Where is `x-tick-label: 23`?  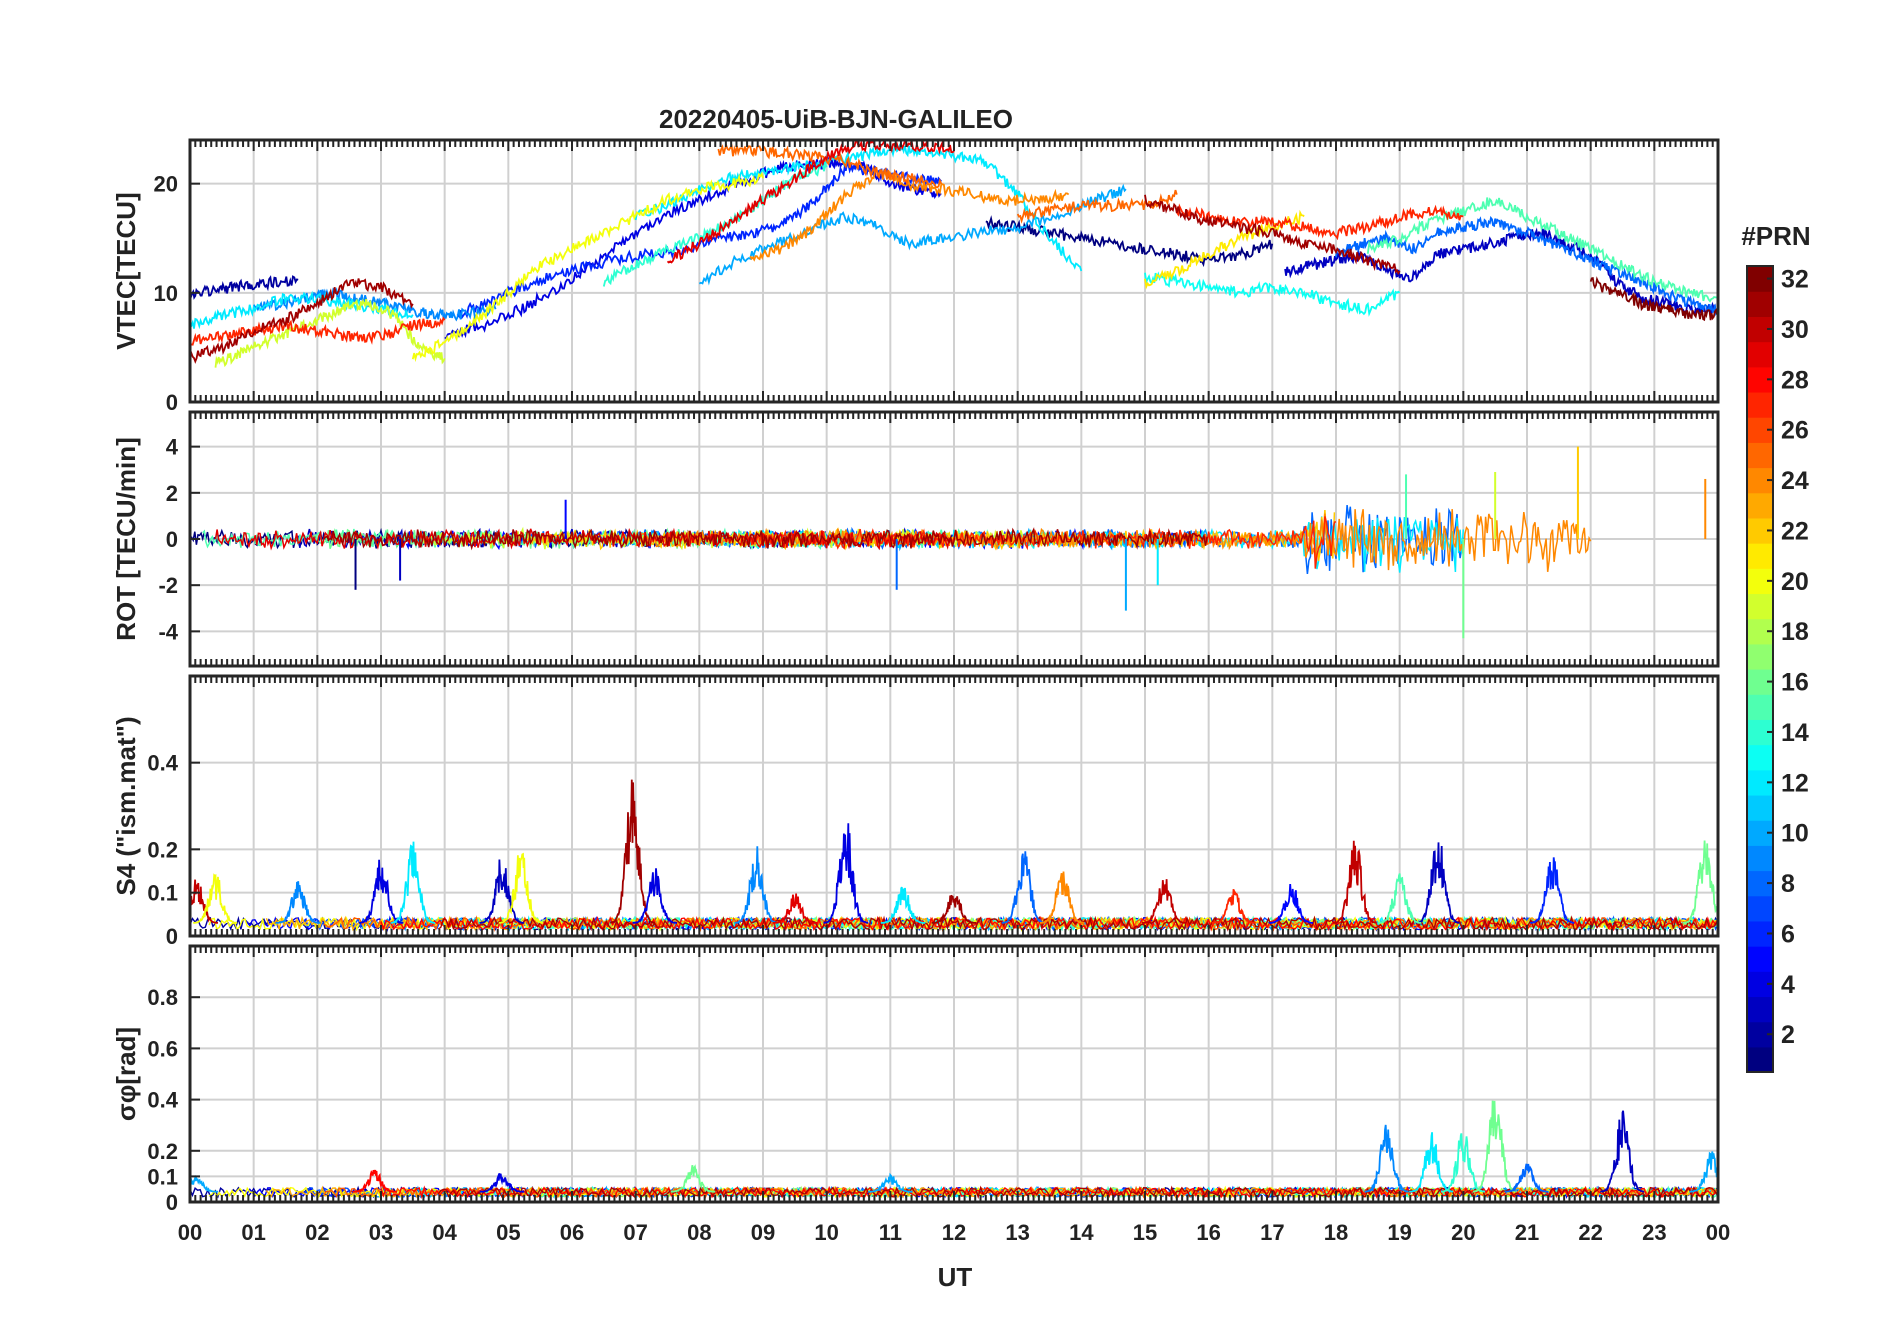 x-tick-label: 23 is located at coordinates (1654, 1232).